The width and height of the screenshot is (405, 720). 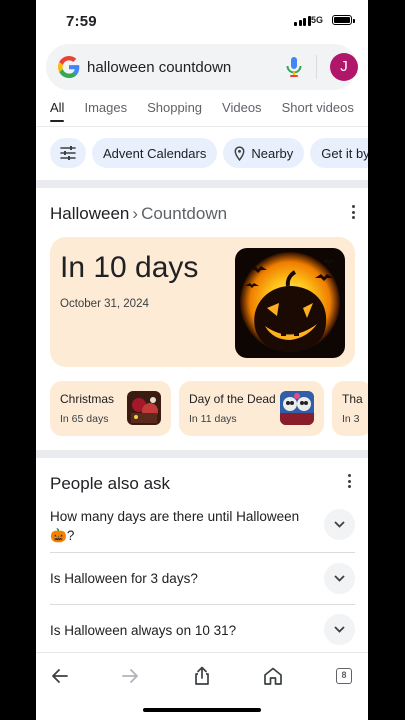 What do you see at coordinates (239, 153) in the screenshot?
I see `location-pin-icon` at bounding box center [239, 153].